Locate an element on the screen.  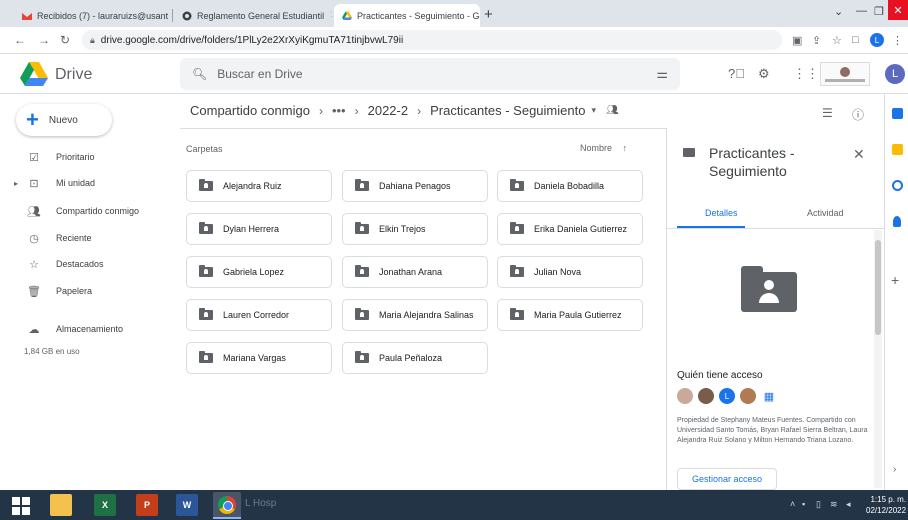
clock: 1:15 p. m. 02/12/2022 is located at coordinates (886, 505).